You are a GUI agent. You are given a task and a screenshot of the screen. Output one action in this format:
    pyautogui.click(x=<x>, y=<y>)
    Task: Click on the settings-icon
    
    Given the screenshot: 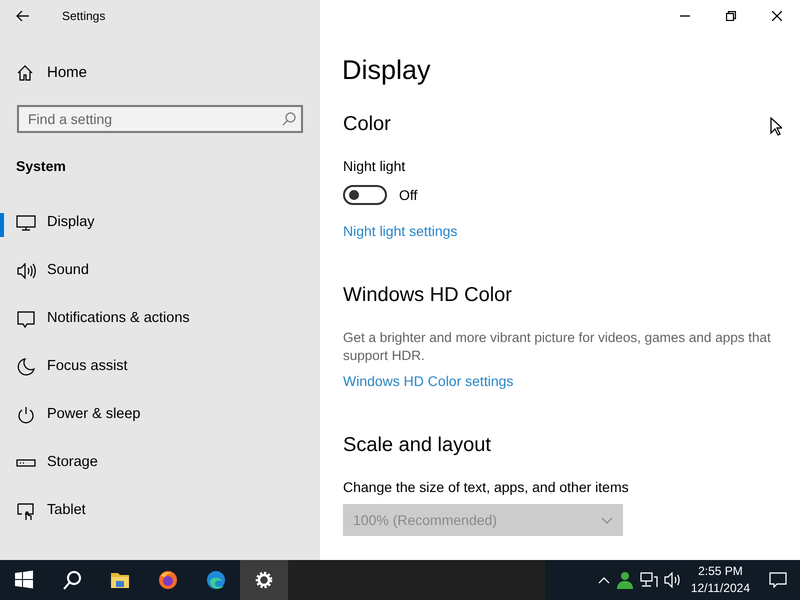 What is the action you would take?
    pyautogui.click(x=264, y=580)
    